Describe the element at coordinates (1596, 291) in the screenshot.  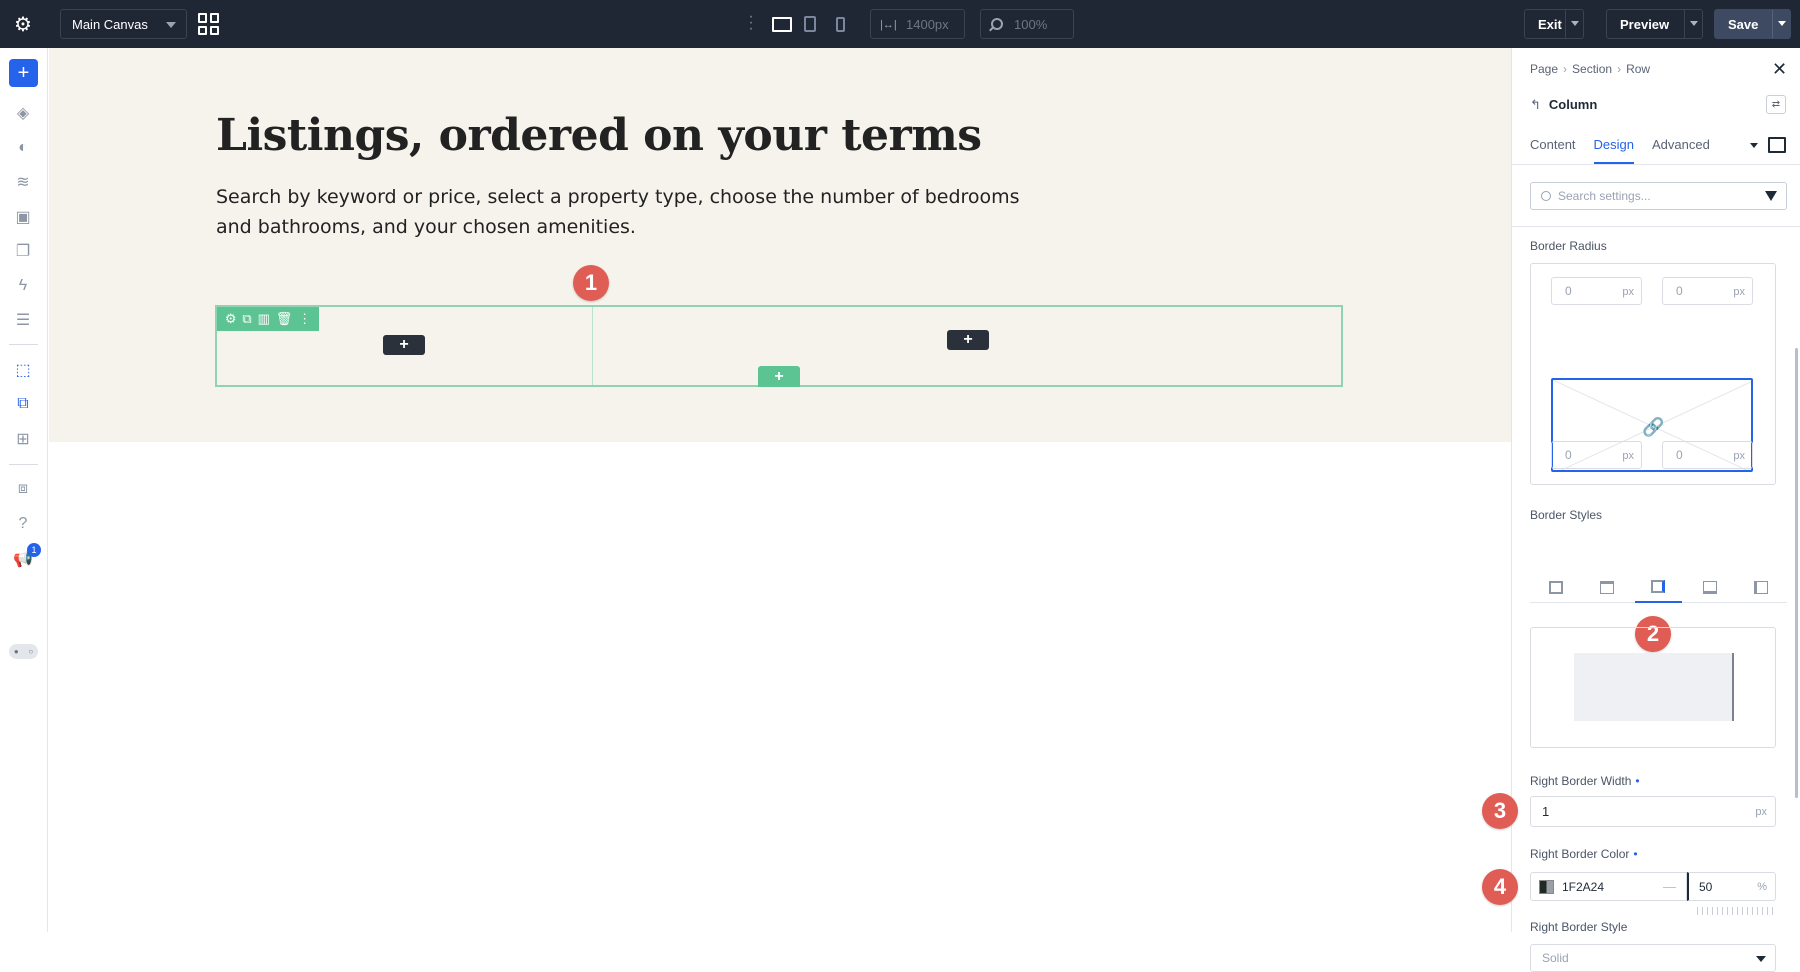
I see `radius-top-left-input: 0 px` at that location.